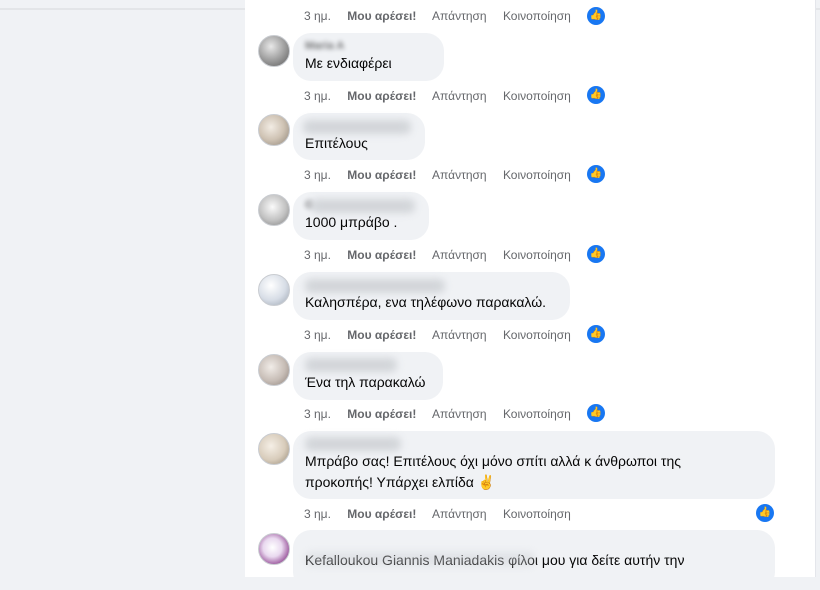 The height and width of the screenshot is (590, 820). Describe the element at coordinates (336, 143) in the screenshot. I see `comment-text: Επιτέλους` at that location.